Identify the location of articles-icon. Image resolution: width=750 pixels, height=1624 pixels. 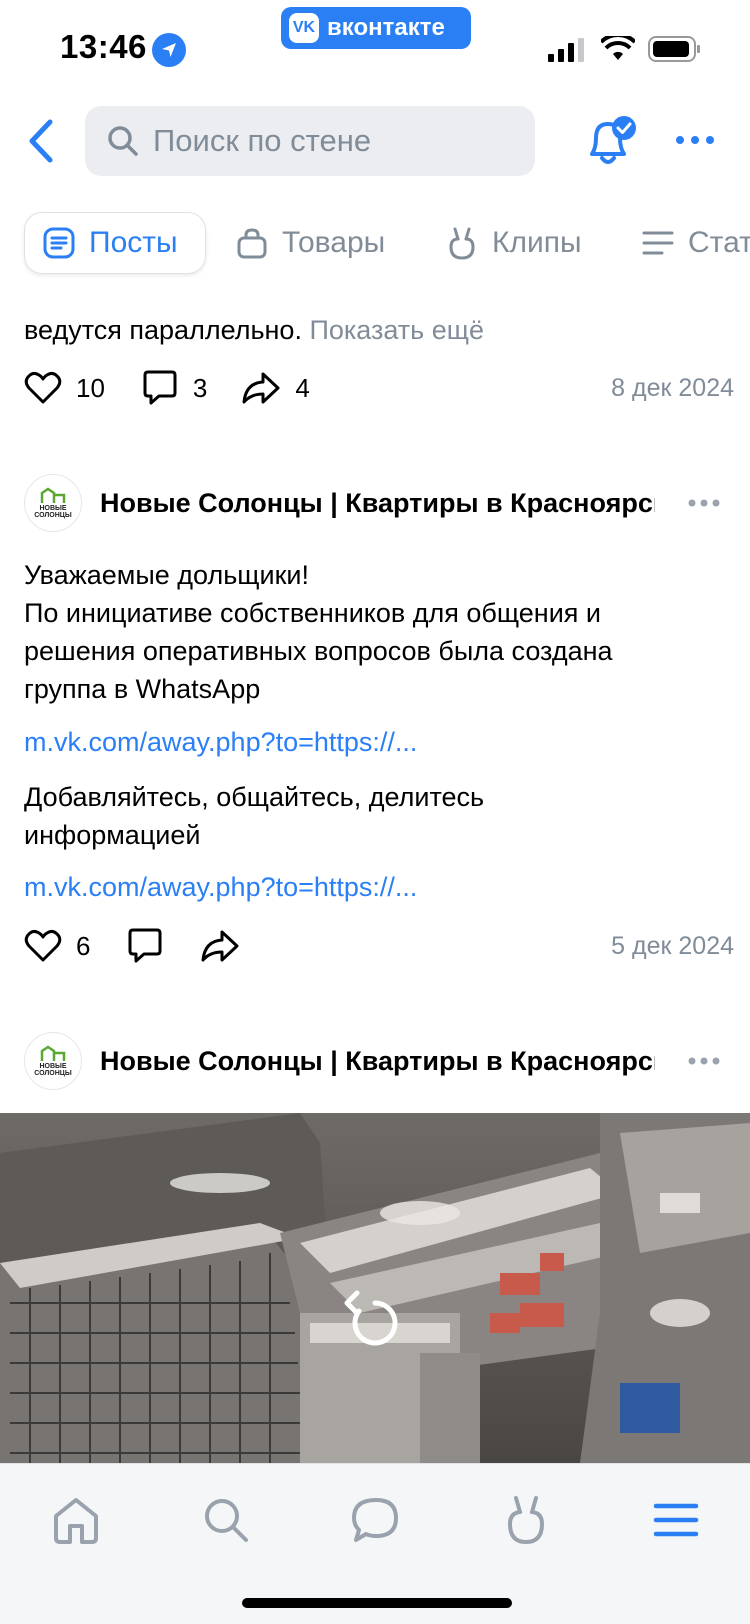
(658, 243).